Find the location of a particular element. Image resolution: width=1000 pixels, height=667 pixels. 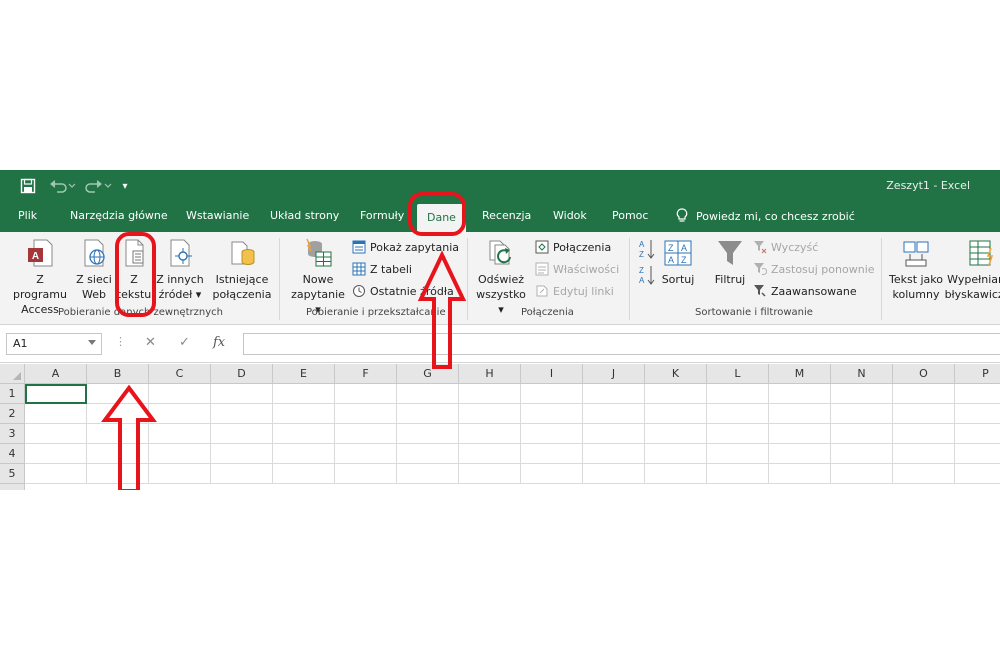

cell-N3 is located at coordinates (862, 434).